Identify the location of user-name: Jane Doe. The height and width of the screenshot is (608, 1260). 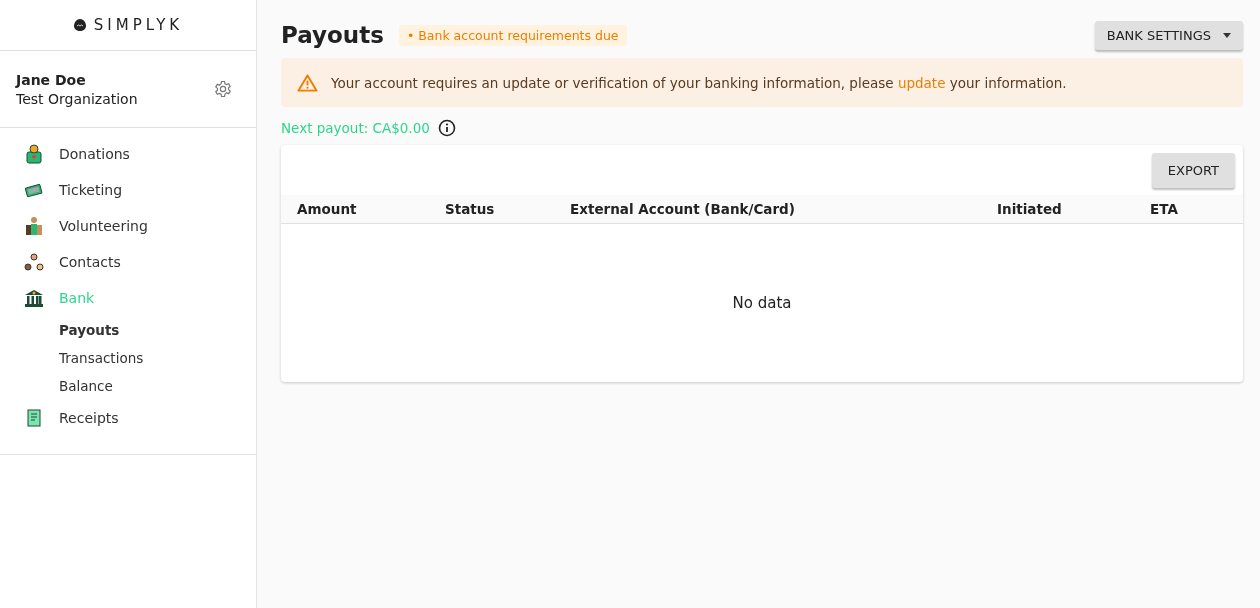
(51, 79).